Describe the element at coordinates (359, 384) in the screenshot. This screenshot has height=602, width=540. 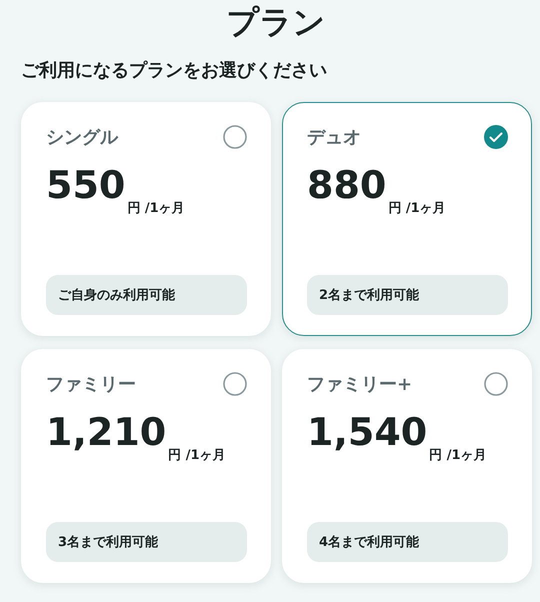
I see `plan-name: ファミリー+` at that location.